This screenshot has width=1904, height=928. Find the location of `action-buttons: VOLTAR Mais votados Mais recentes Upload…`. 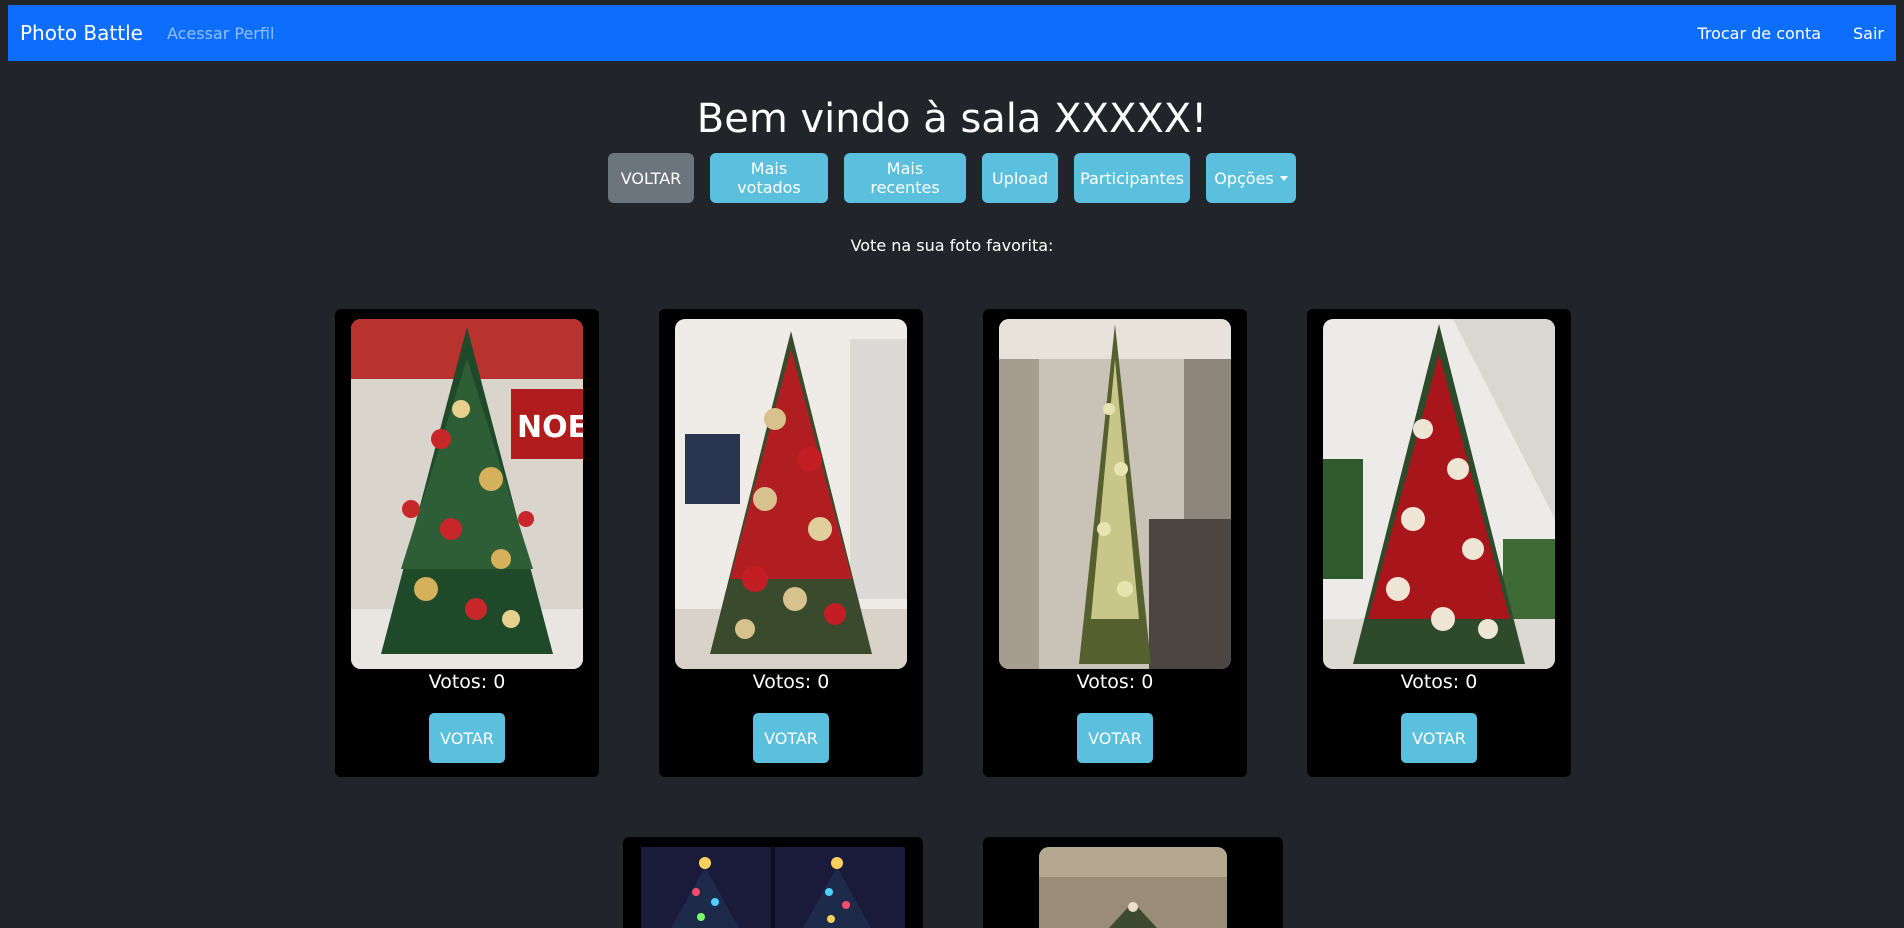

action-buttons: VOLTAR Mais votados Mais recentes Upload… is located at coordinates (952, 178).